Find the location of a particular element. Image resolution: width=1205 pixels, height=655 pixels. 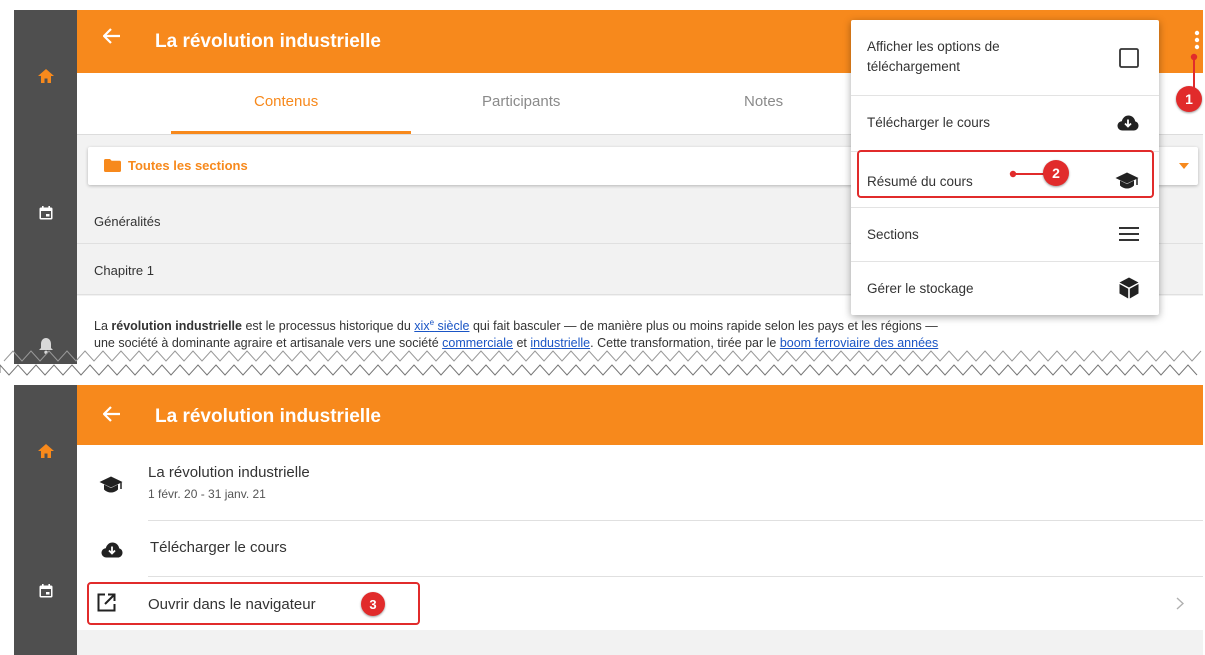

menu-item-manage-storage: Gérer le stockage is located at coordinates (1005, 288).